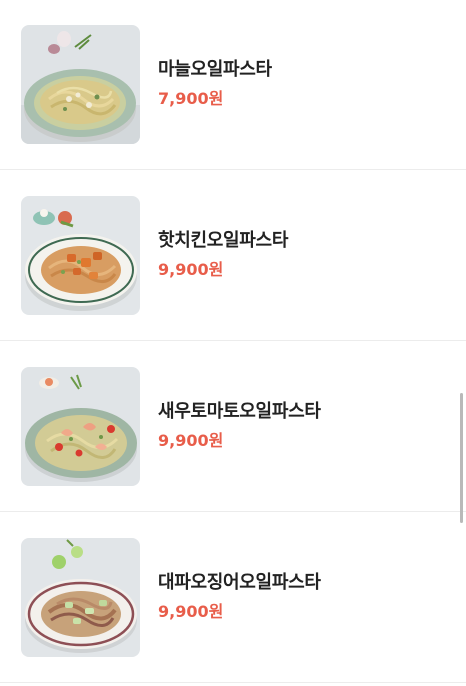 The image size is (466, 686). Describe the element at coordinates (461, 458) in the screenshot. I see `scrollbar` at that location.